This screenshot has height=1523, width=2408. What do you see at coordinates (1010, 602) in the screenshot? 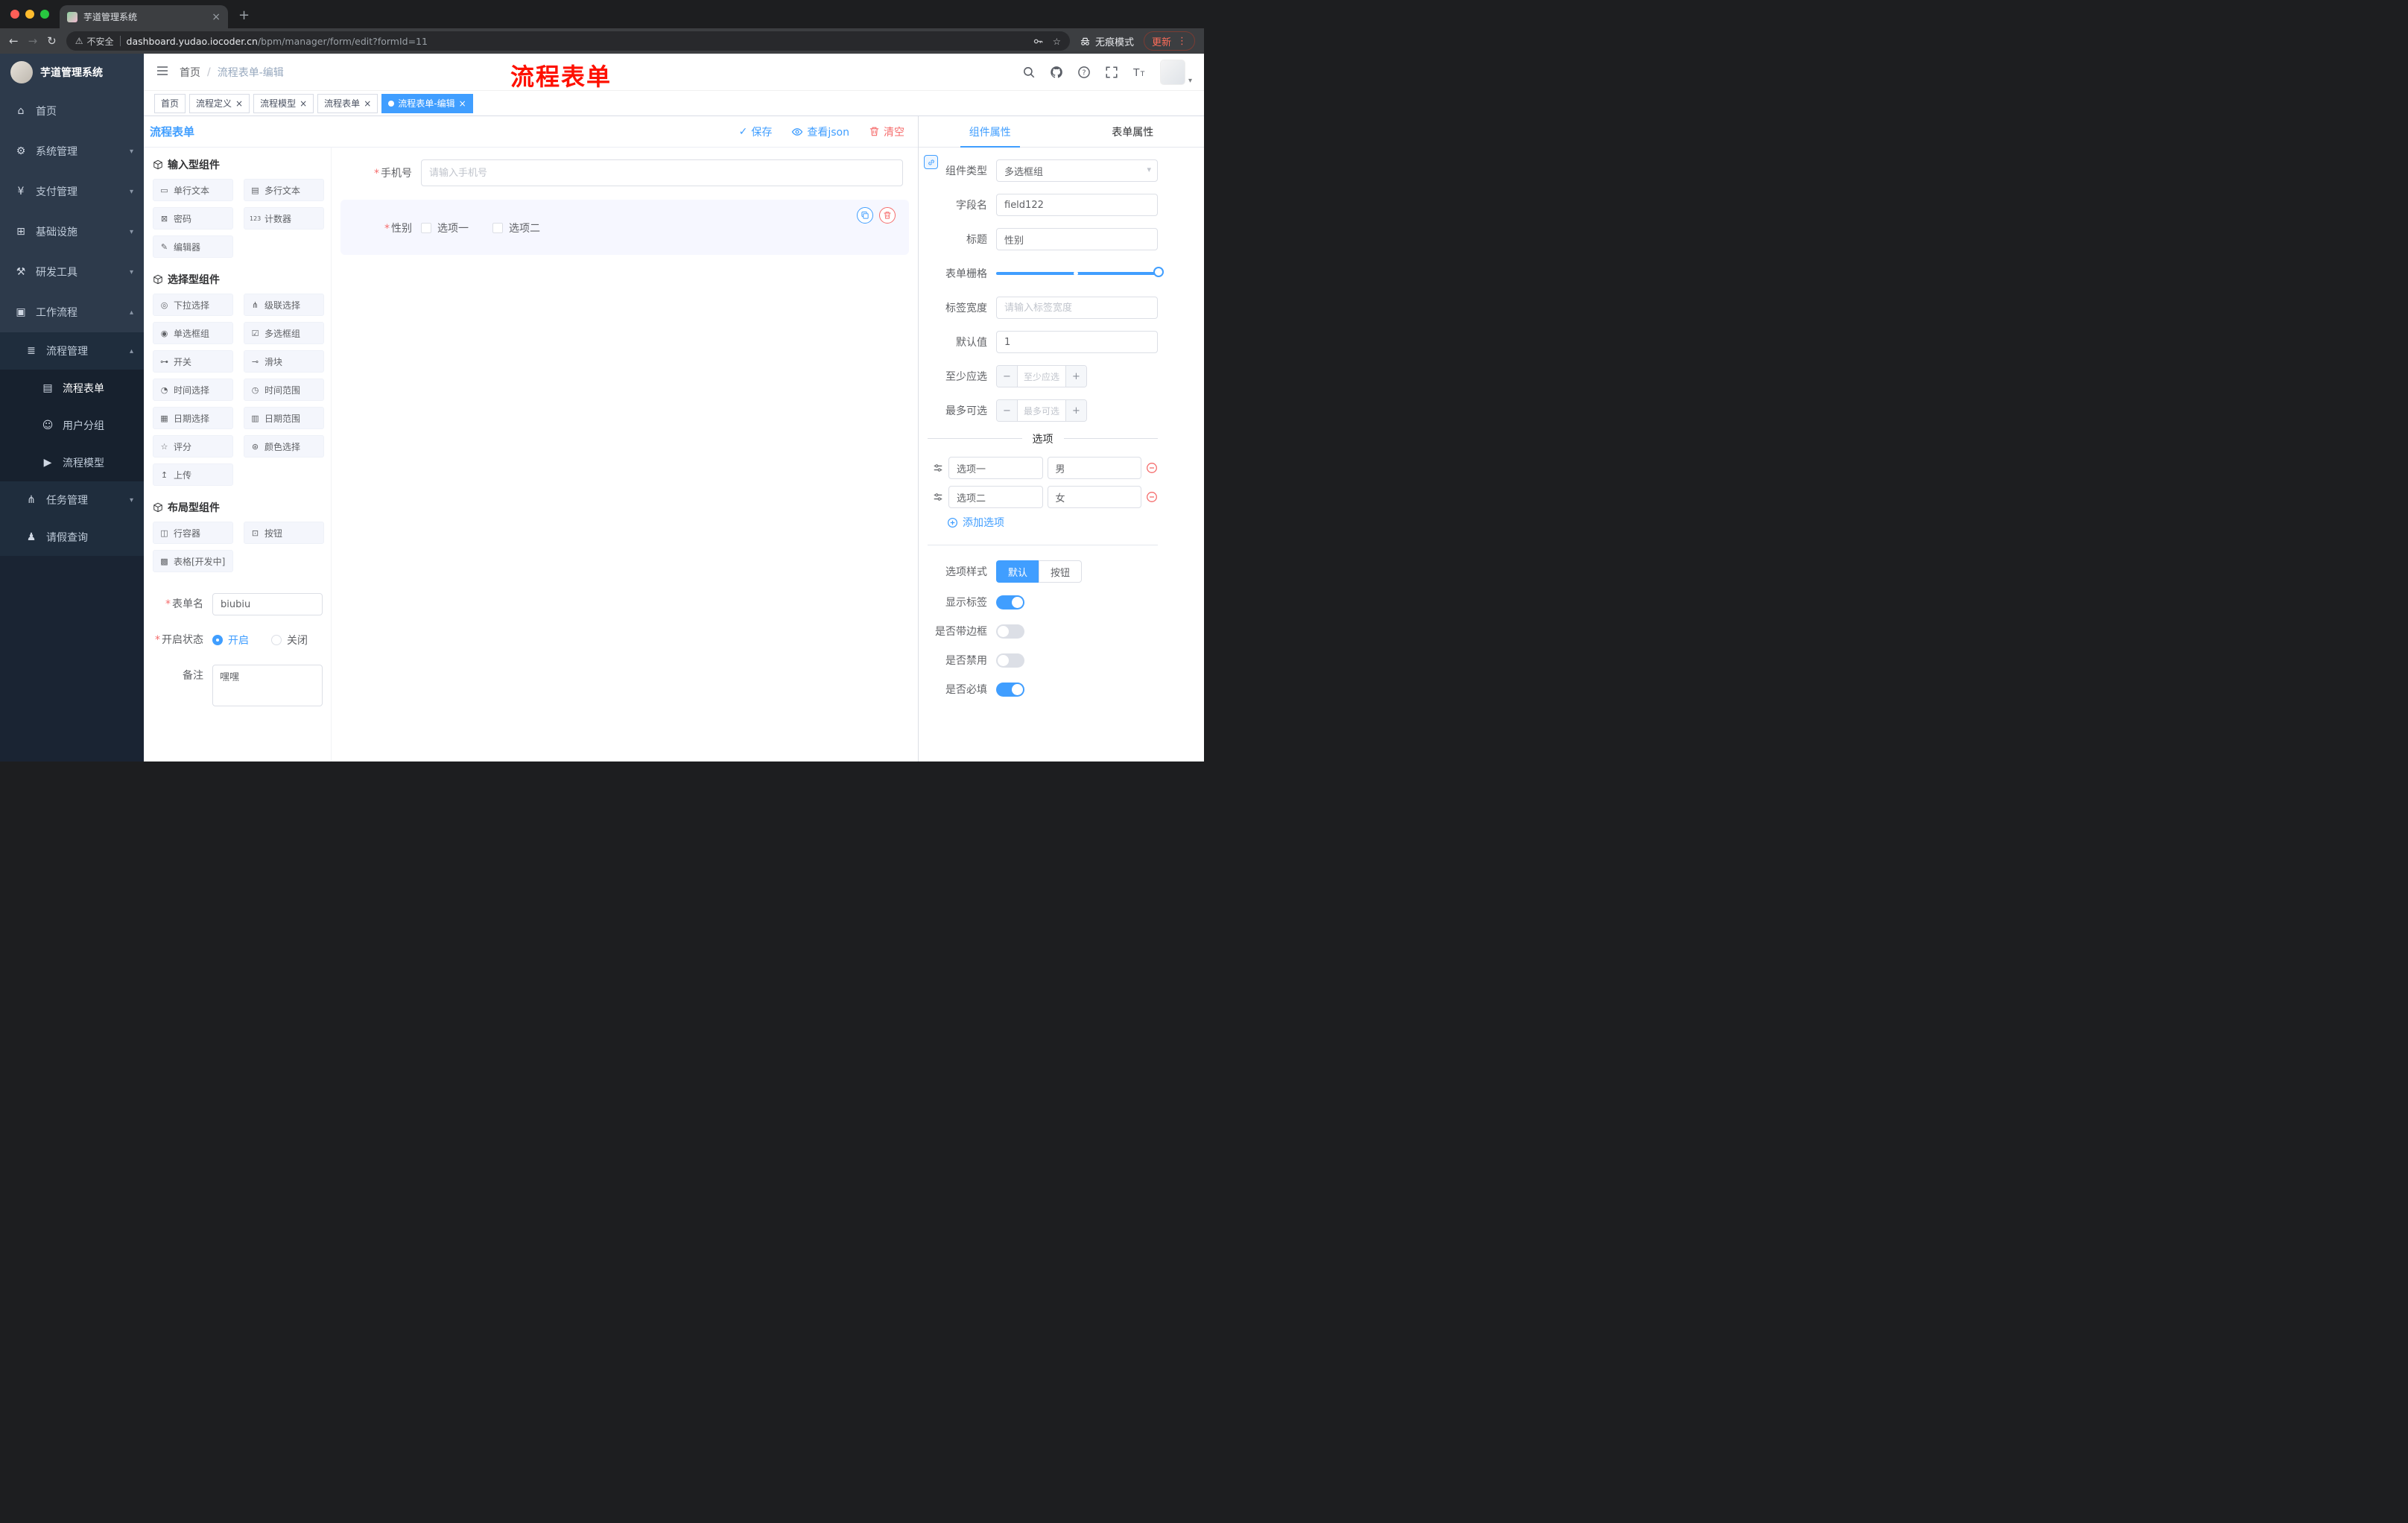
I see `show-label-toggle` at bounding box center [1010, 602].